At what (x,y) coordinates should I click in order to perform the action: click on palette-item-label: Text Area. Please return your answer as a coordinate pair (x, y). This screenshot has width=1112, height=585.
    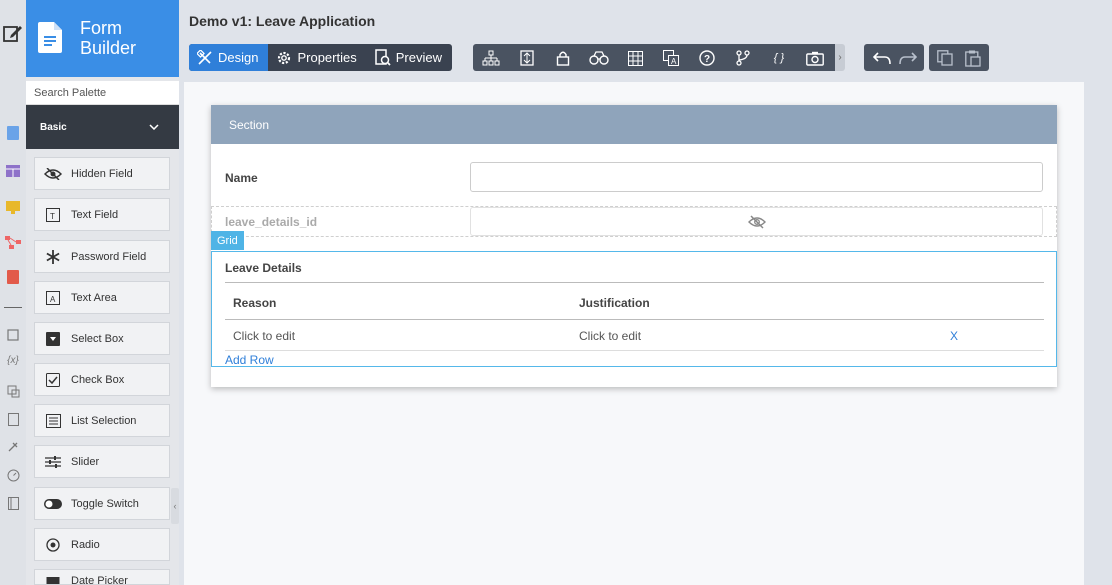
    Looking at the image, I should click on (94, 297).